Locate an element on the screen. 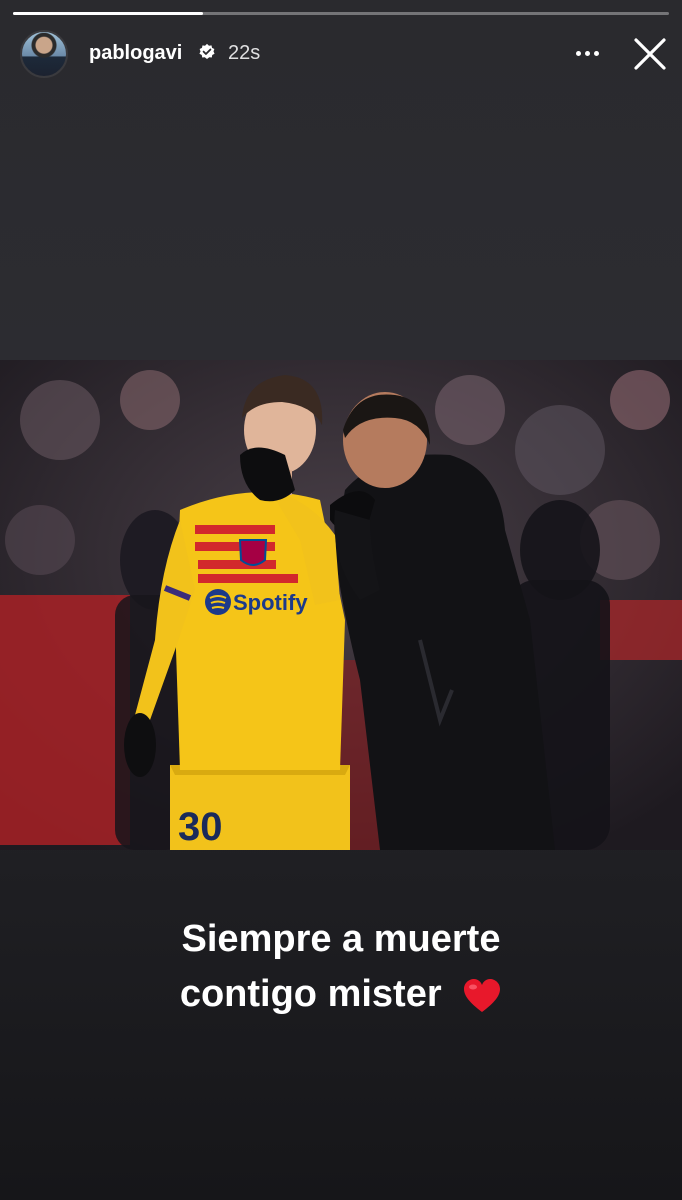 This screenshot has width=682, height=1200. story-caption: Siempre a muerte contigo mister is located at coordinates (341, 967).